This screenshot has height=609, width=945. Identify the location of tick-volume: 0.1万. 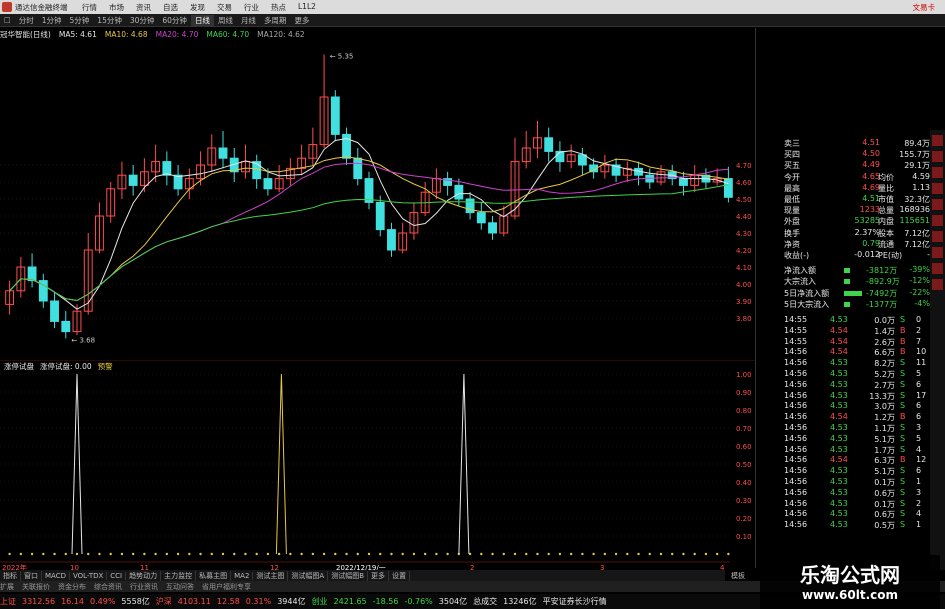
(884, 482).